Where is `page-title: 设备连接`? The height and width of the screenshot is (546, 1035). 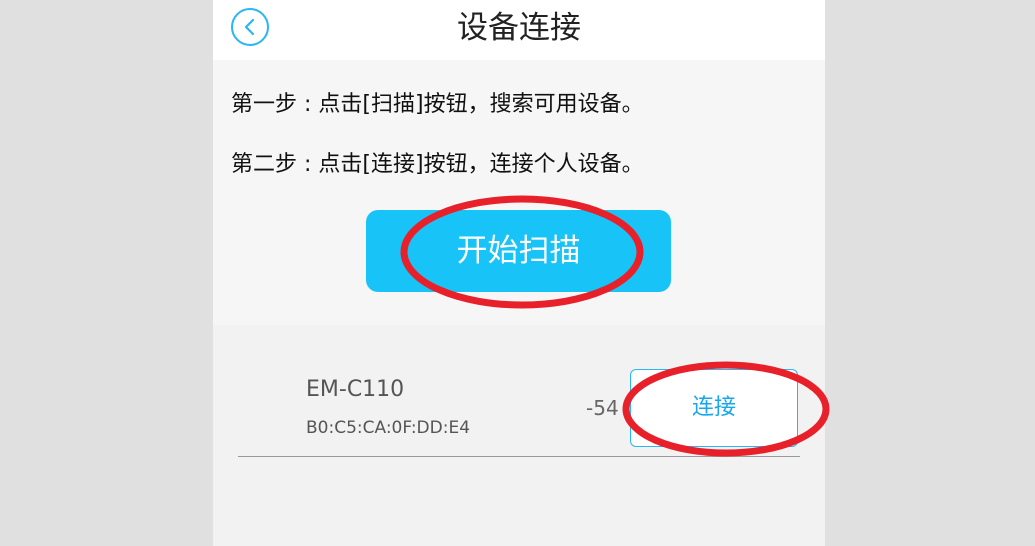 page-title: 设备连接 is located at coordinates (519, 28).